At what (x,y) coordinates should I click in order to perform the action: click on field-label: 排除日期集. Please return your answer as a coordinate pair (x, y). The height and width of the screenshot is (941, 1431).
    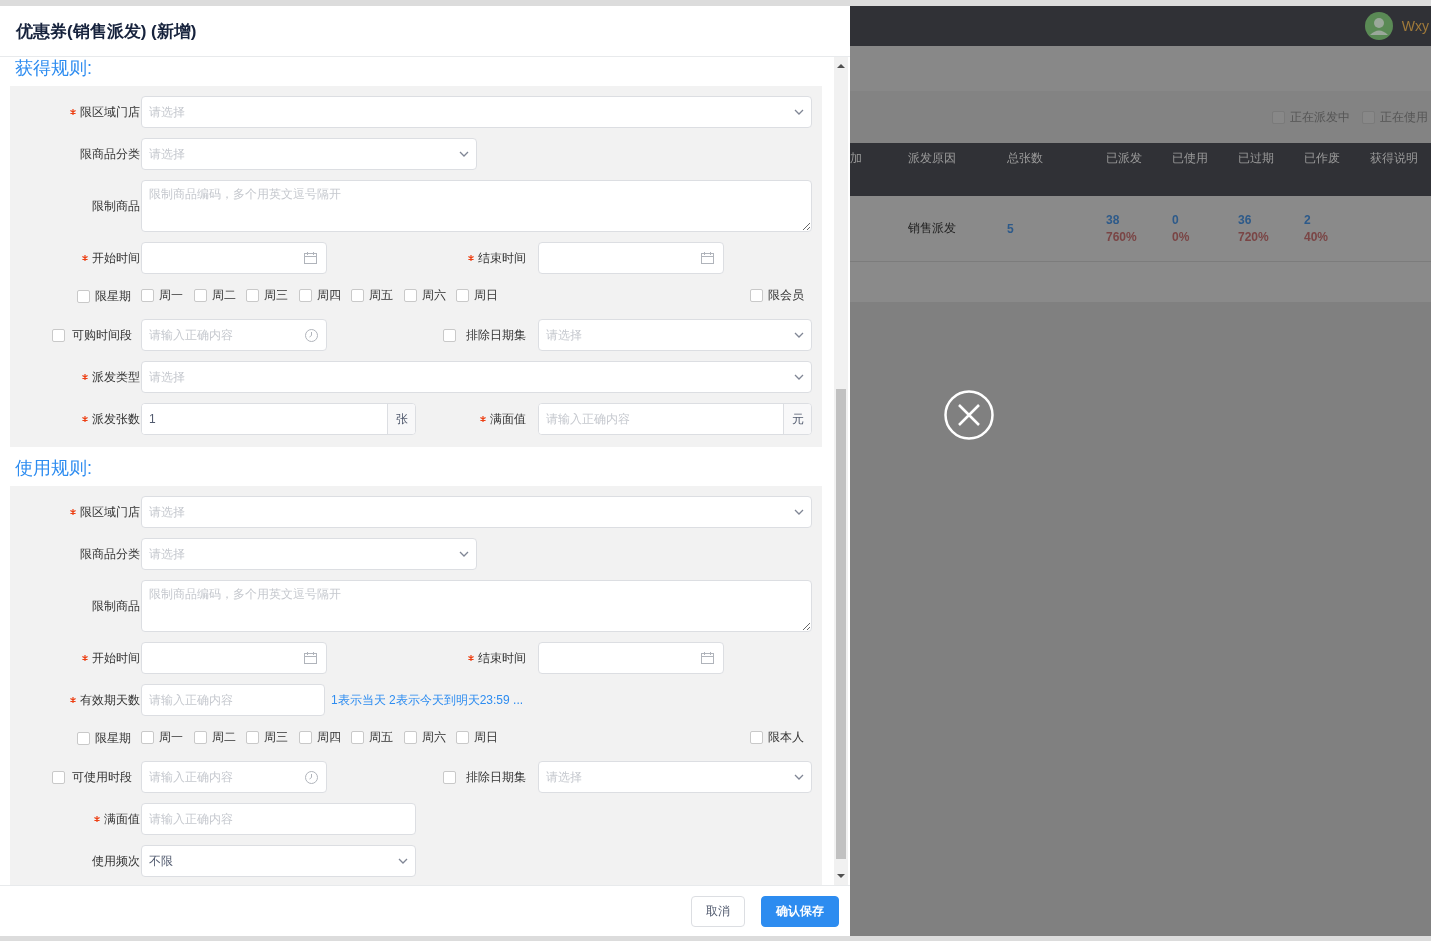
    Looking at the image, I should click on (495, 777).